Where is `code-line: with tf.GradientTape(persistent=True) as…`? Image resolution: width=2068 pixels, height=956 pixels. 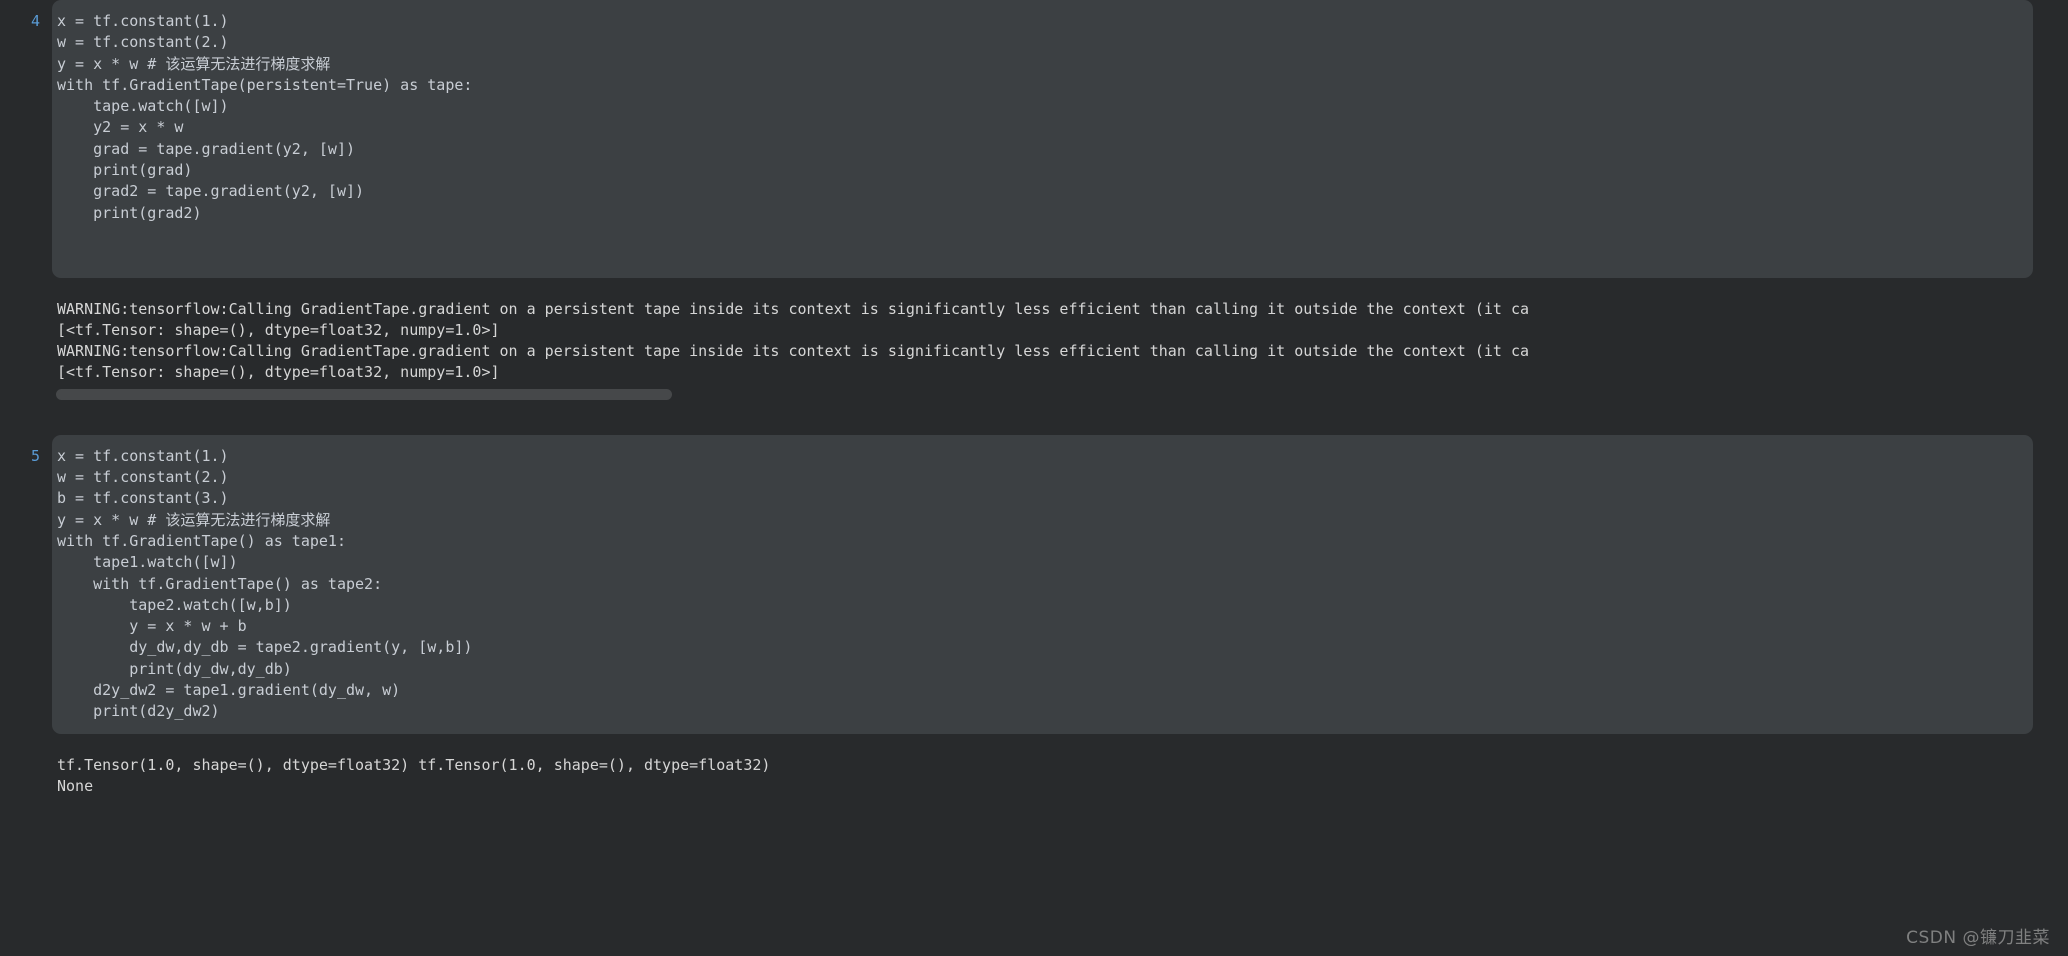 code-line: with tf.GradientTape(persistent=True) as… is located at coordinates (265, 84).